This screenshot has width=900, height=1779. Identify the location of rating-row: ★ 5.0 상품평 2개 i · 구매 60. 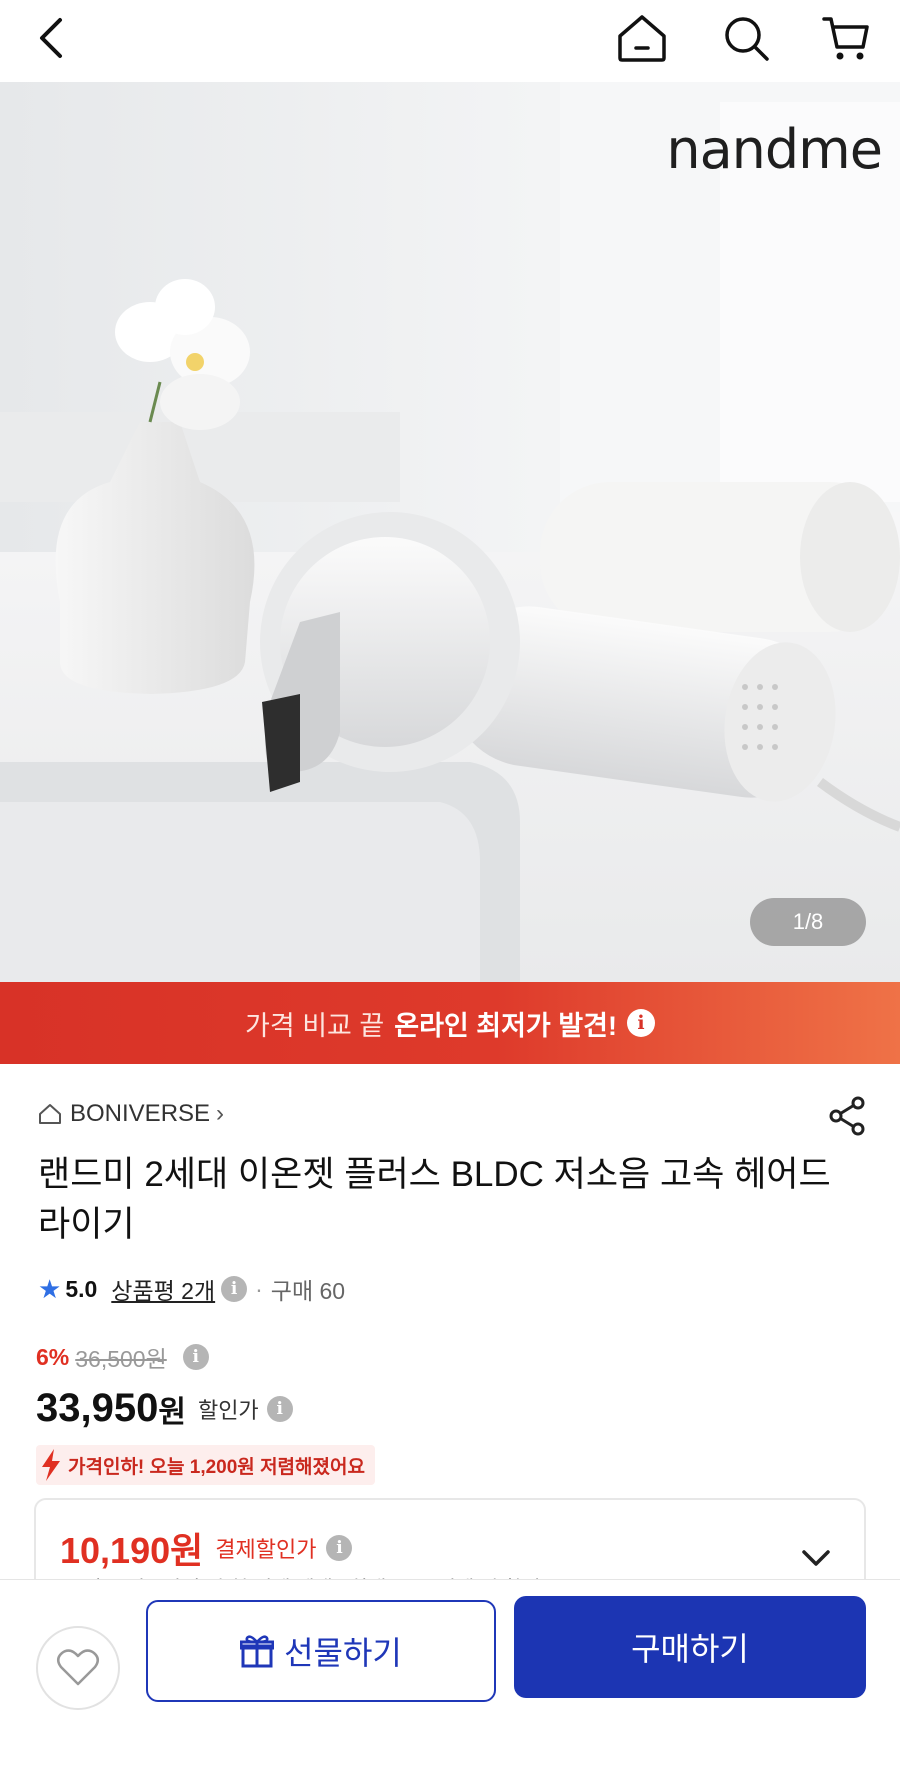
(191, 1289).